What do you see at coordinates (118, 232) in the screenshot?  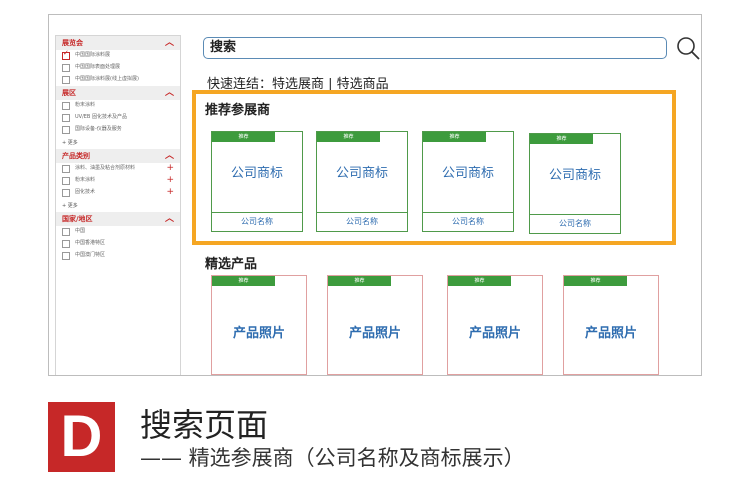 I see `filter-option: 中国` at bounding box center [118, 232].